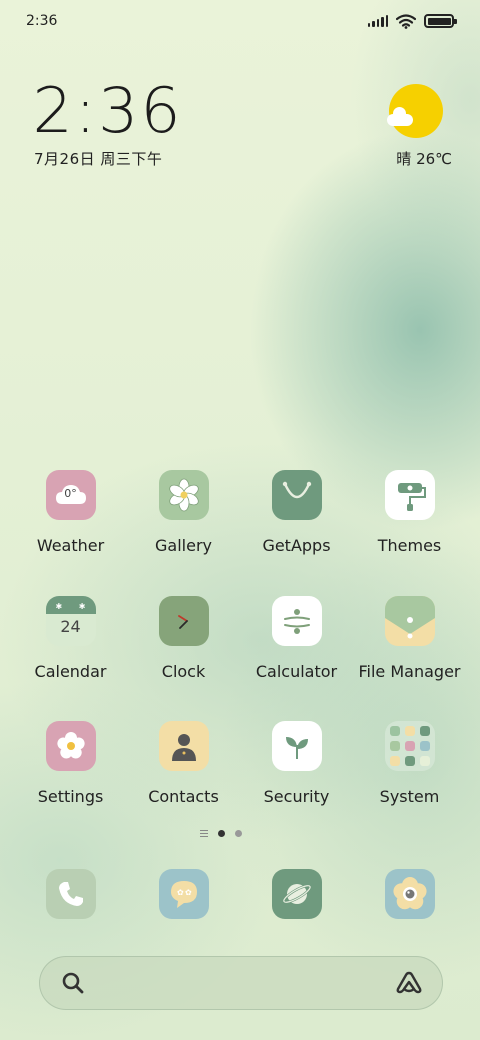  What do you see at coordinates (70, 671) in the screenshot?
I see `app-label: Calendar` at bounding box center [70, 671].